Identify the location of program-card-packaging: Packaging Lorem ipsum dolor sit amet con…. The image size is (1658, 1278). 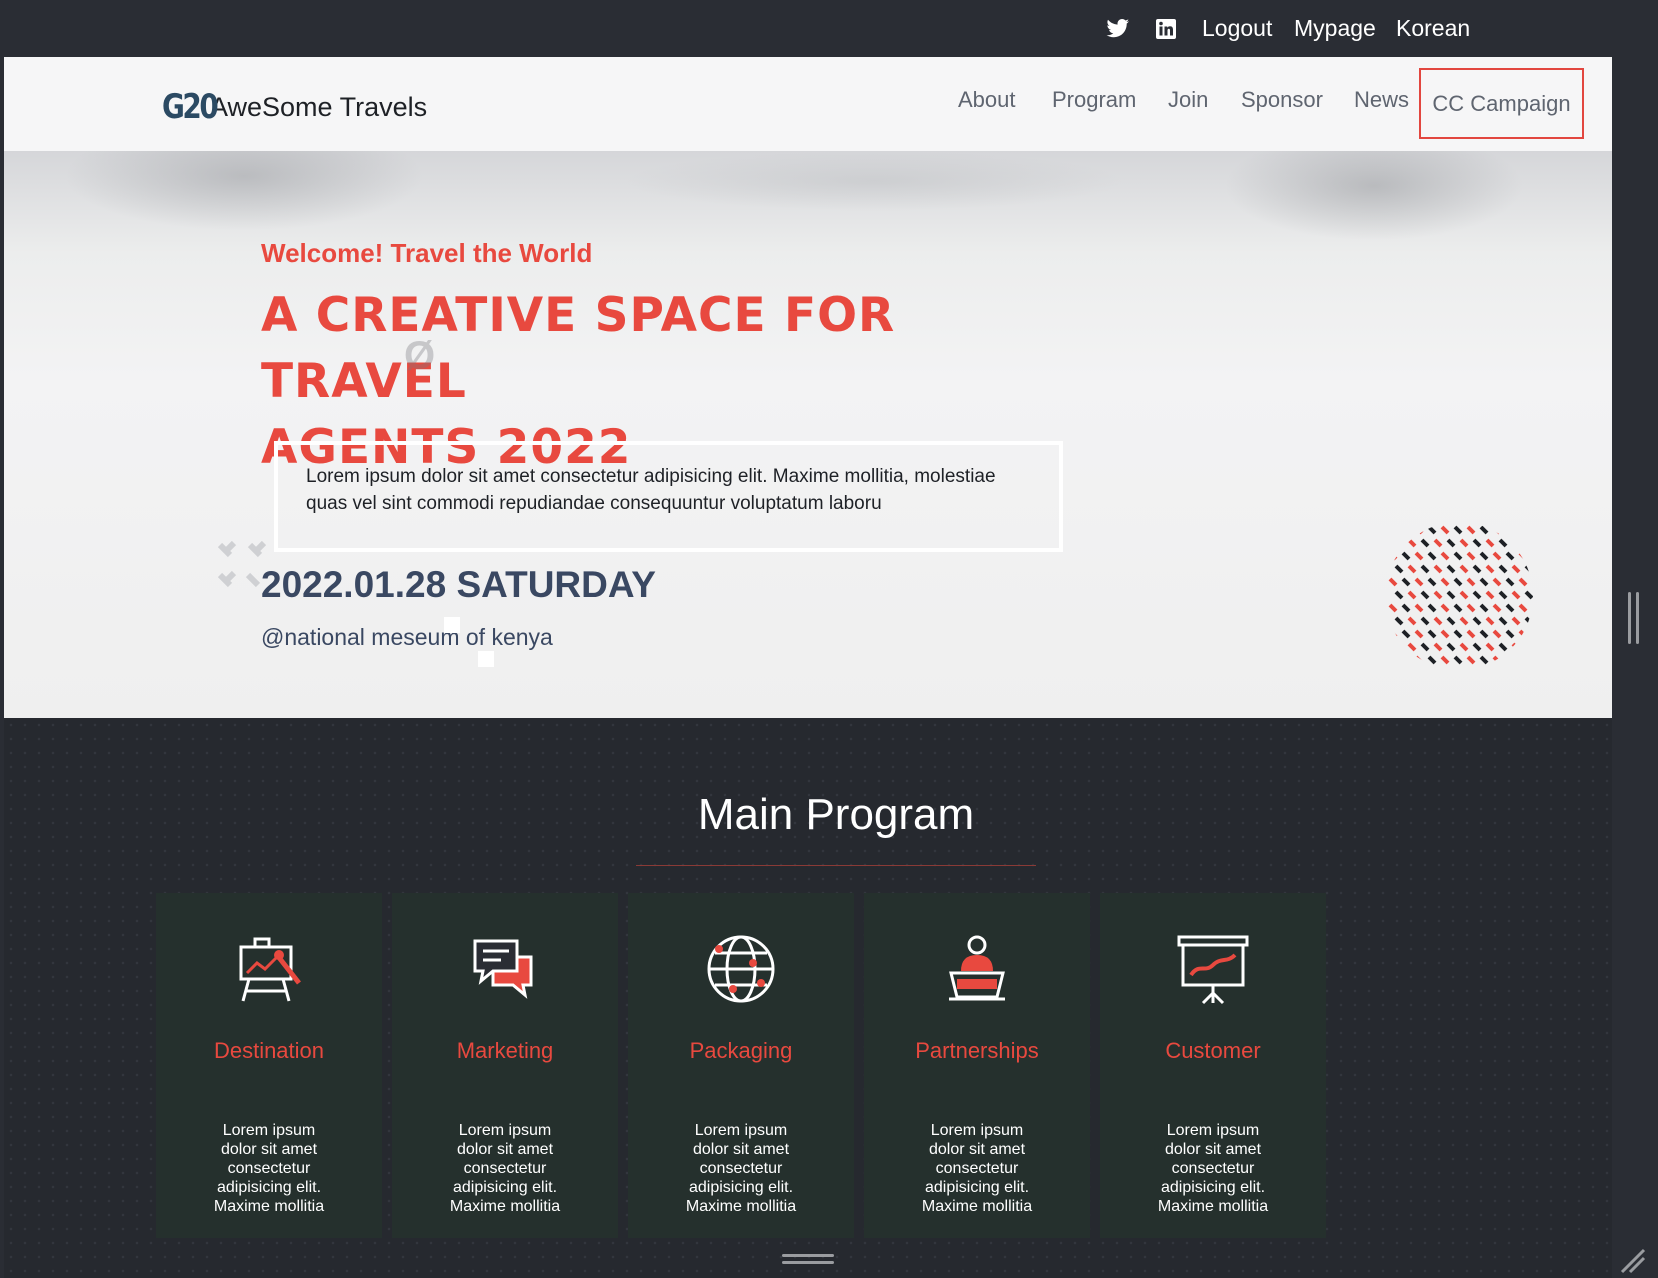
(741, 1065).